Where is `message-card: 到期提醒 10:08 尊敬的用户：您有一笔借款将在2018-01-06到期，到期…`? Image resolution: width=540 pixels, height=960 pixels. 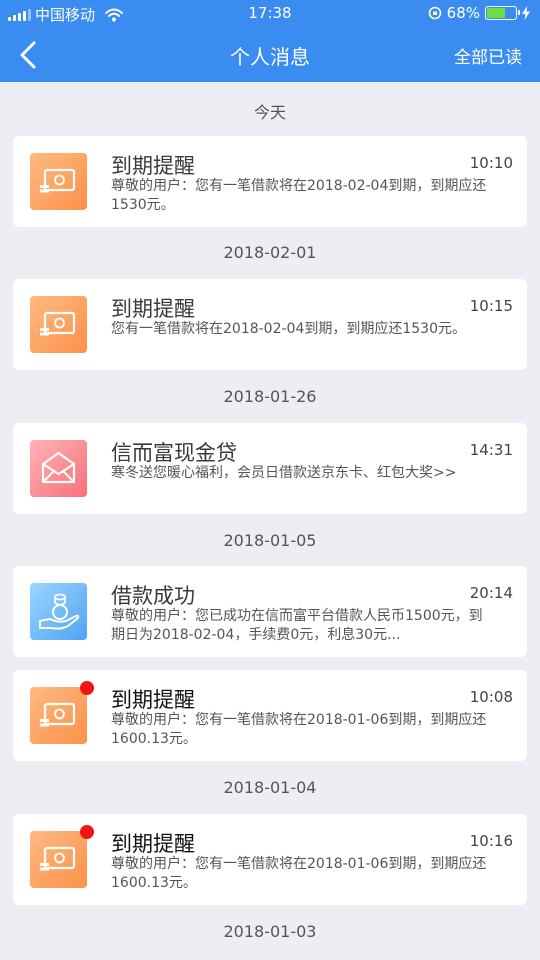
message-card: 到期提醒 10:08 尊敬的用户：您有一笔借款将在2018-01-06到期，到期… is located at coordinates (270, 715).